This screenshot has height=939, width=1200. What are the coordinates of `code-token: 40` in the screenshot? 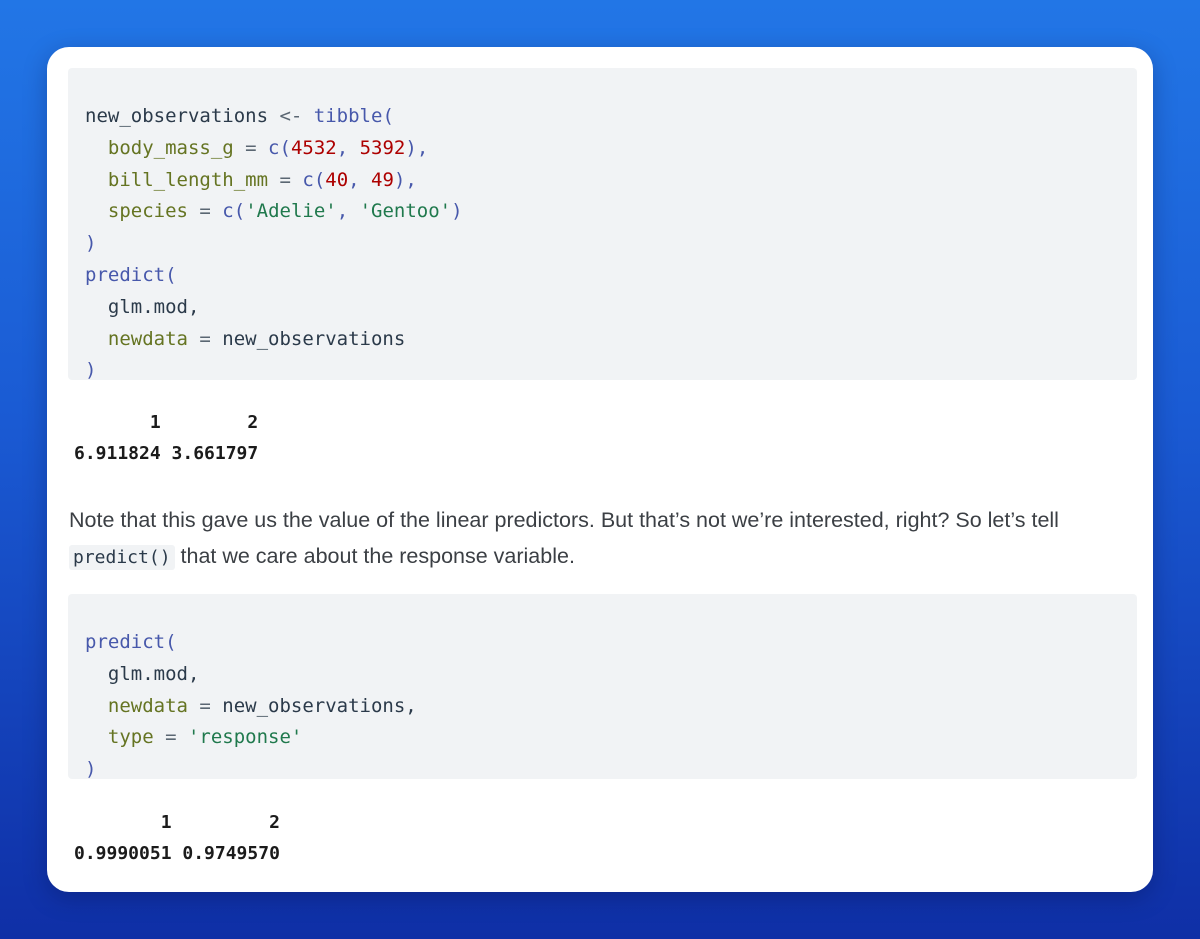 It's located at (337, 179).